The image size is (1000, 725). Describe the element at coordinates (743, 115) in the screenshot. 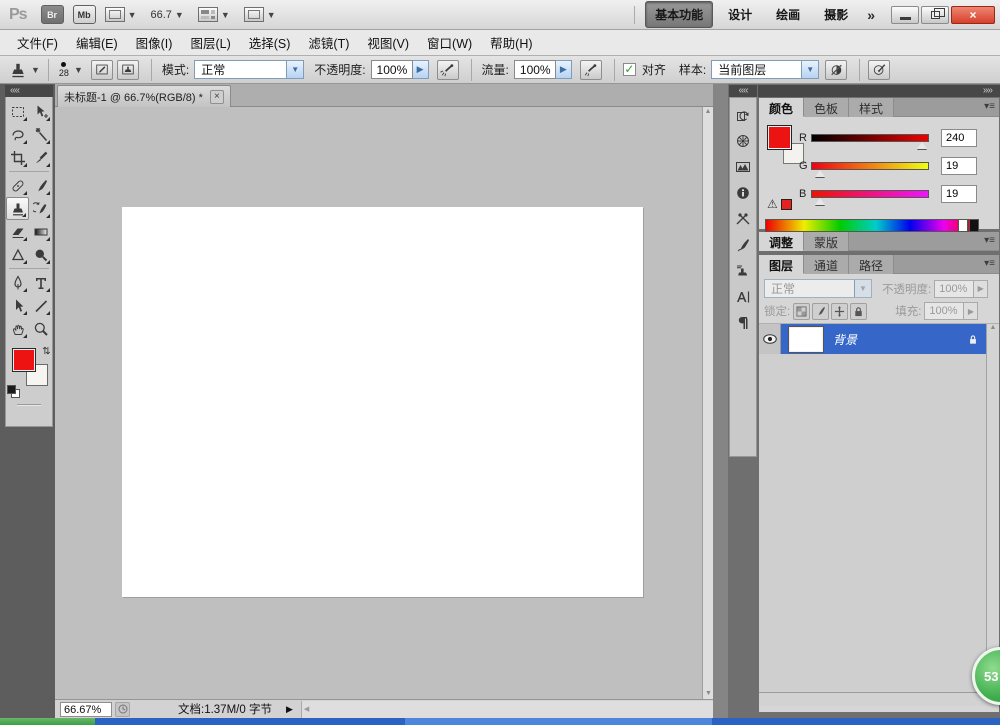

I see `history-panel-button` at that location.